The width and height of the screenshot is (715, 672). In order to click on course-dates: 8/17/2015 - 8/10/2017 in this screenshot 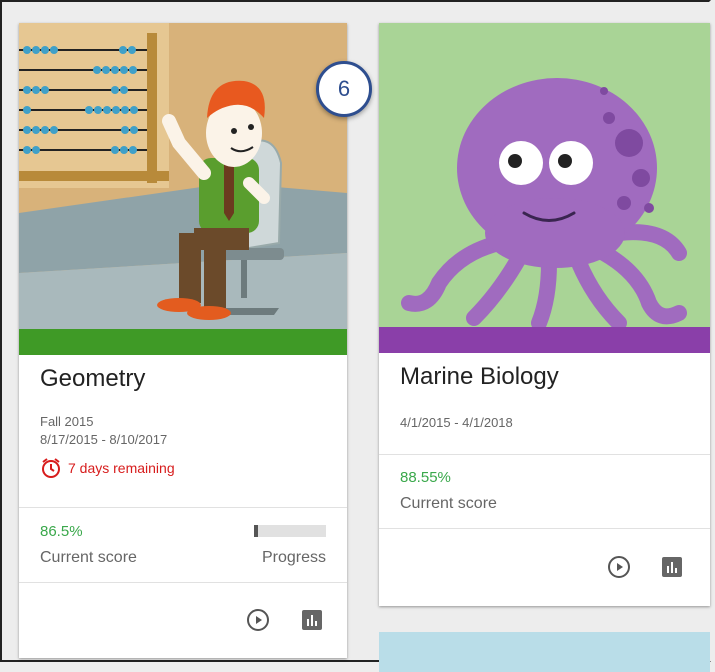, I will do `click(104, 439)`.